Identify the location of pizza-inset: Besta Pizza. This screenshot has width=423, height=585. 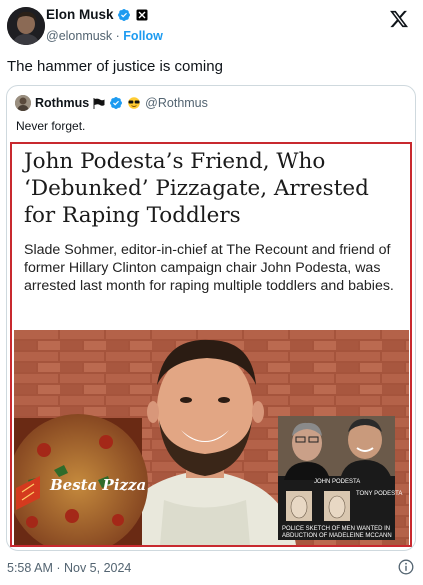
(81, 479).